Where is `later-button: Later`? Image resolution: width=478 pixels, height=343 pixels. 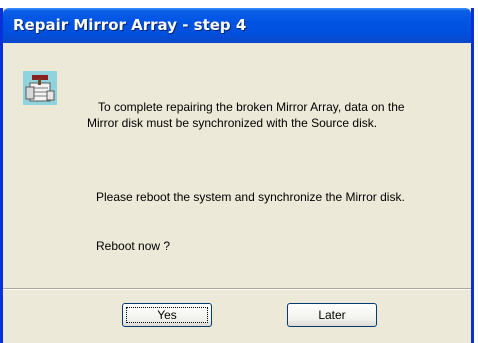
later-button: Later is located at coordinates (332, 315).